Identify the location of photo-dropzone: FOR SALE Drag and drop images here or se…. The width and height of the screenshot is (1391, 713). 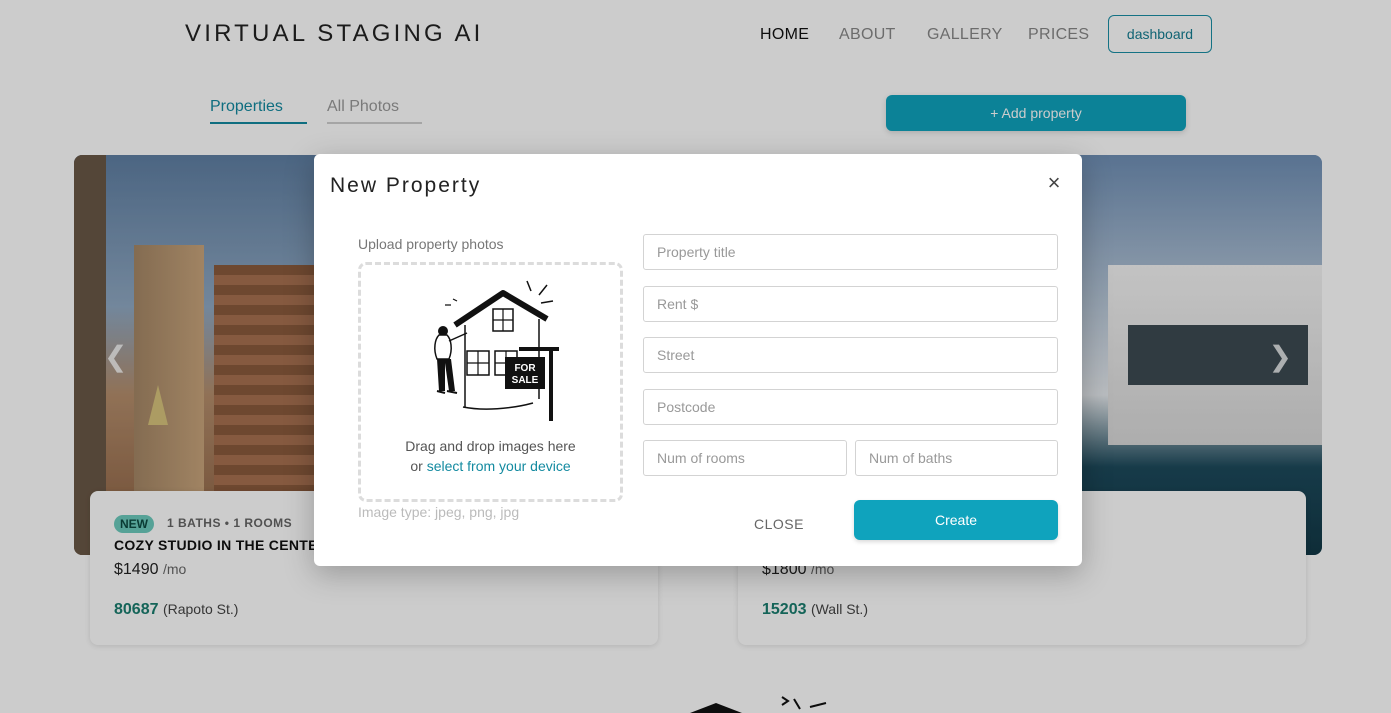
(490, 382).